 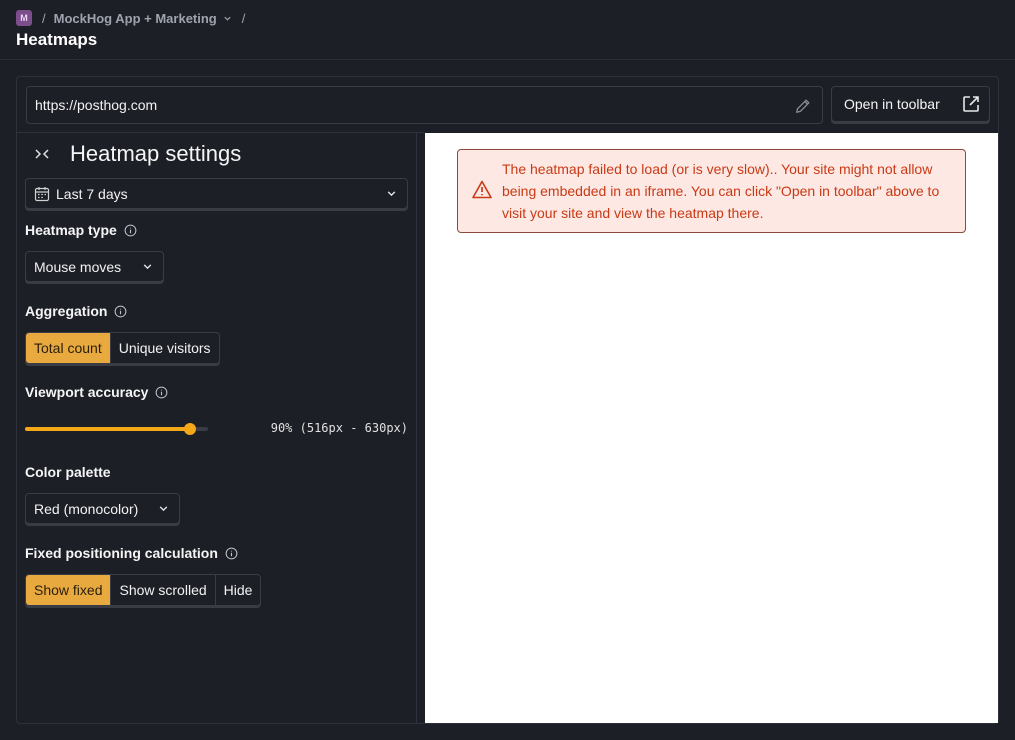 I want to click on fixed-option-hide: Hide, so click(x=238, y=590).